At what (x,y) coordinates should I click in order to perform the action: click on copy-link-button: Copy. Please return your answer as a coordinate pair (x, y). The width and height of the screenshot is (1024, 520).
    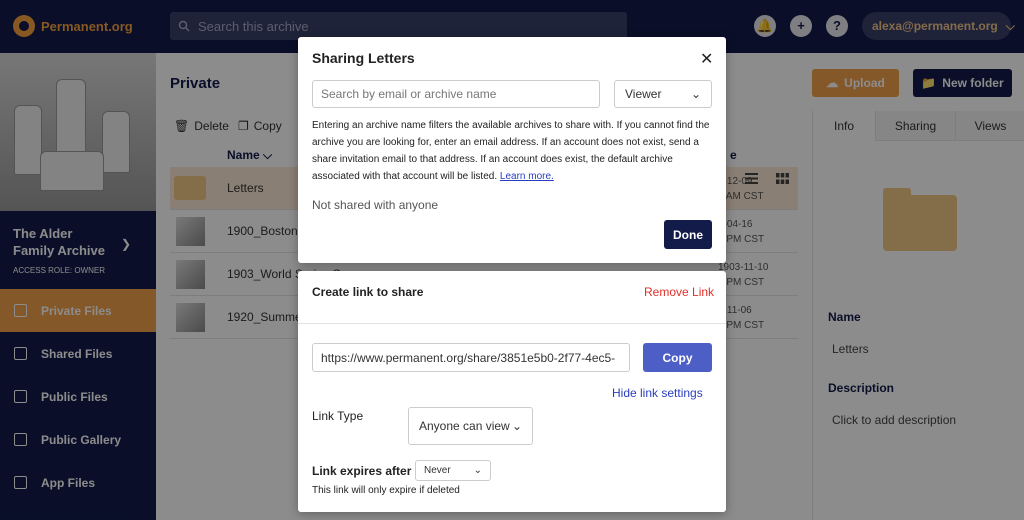
    Looking at the image, I should click on (677, 357).